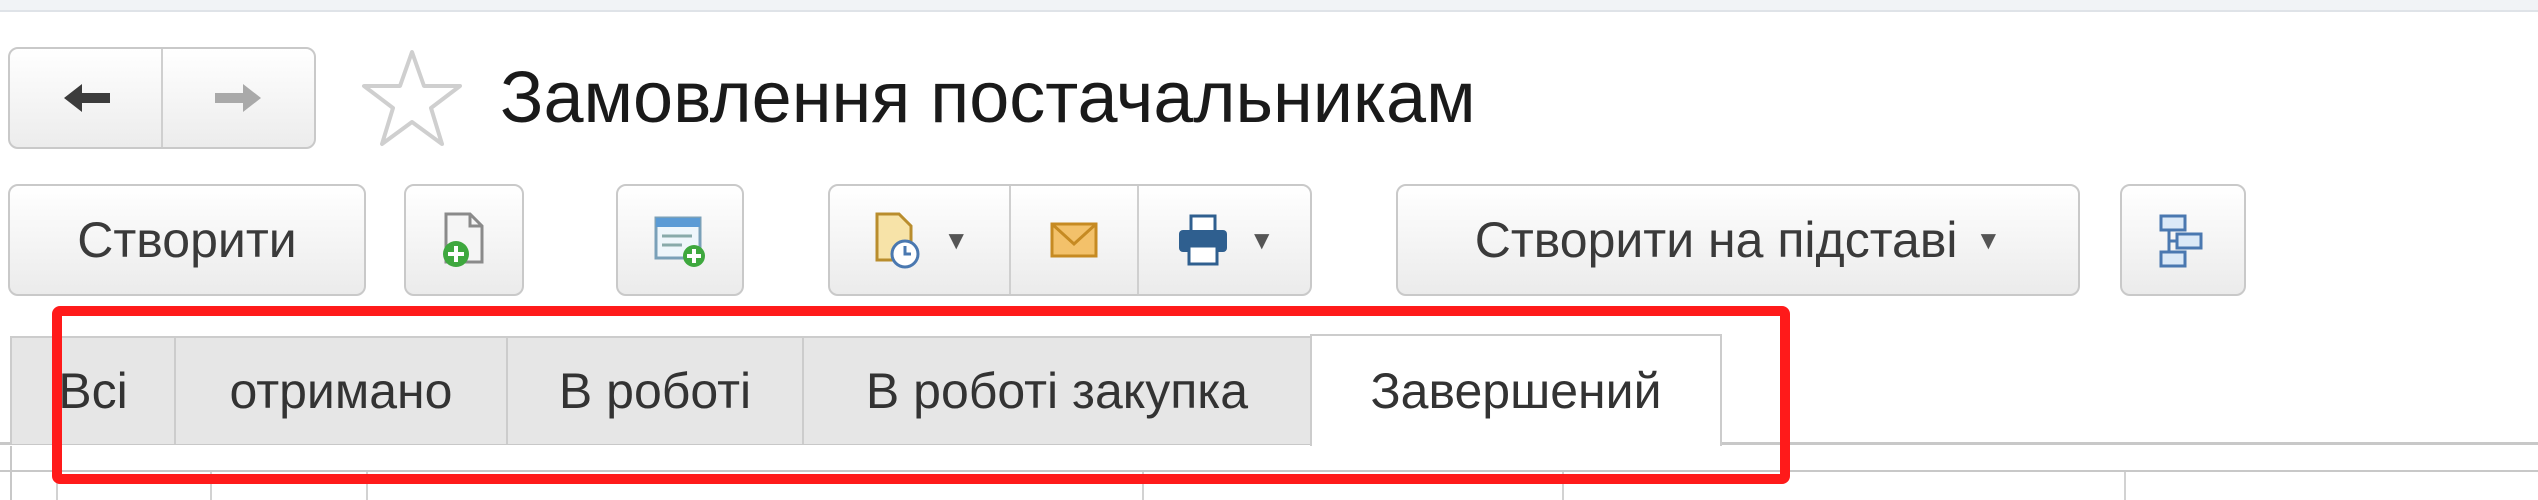  I want to click on copy-document-icon, so click(463, 239).